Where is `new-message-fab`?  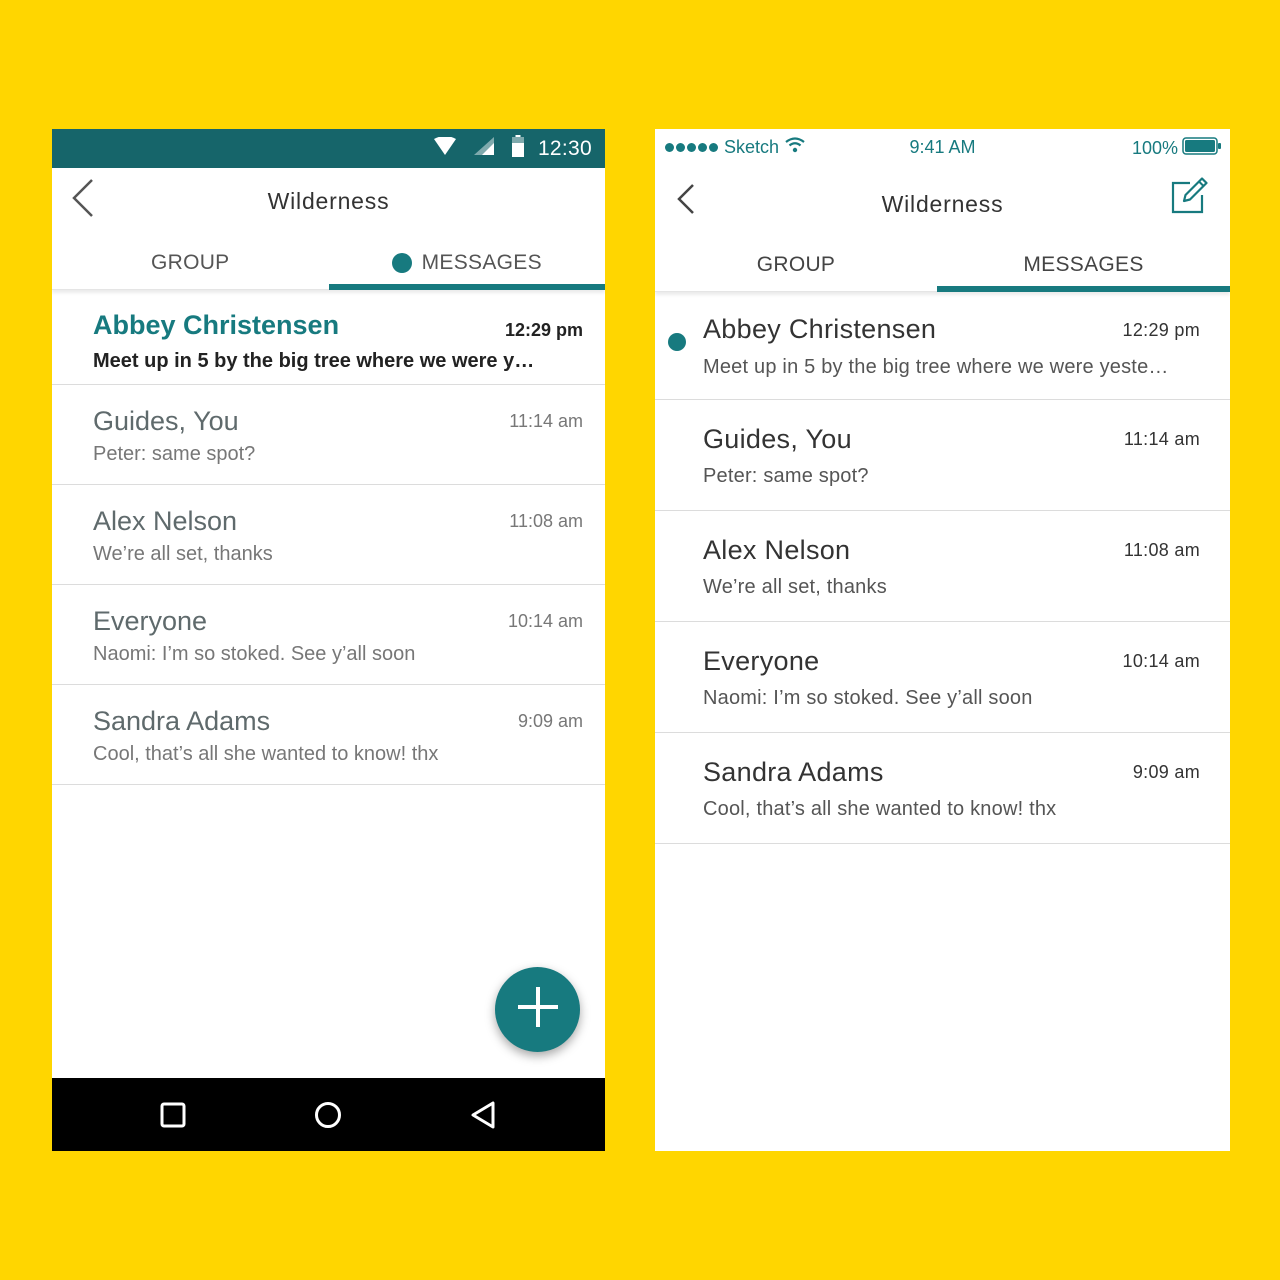
new-message-fab is located at coordinates (537, 1009).